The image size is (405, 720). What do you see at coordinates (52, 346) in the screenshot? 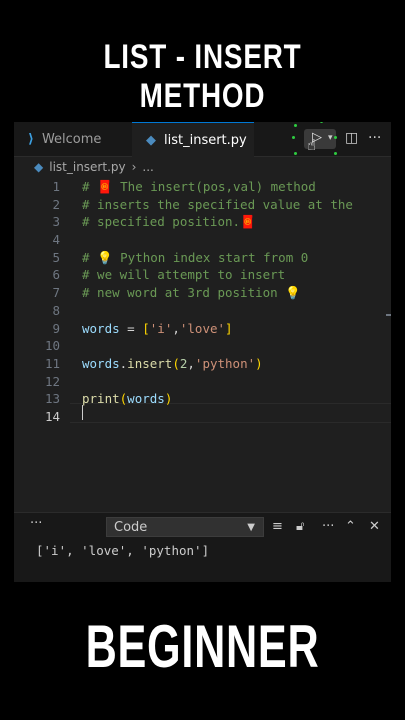
I see `line-number: 10` at bounding box center [52, 346].